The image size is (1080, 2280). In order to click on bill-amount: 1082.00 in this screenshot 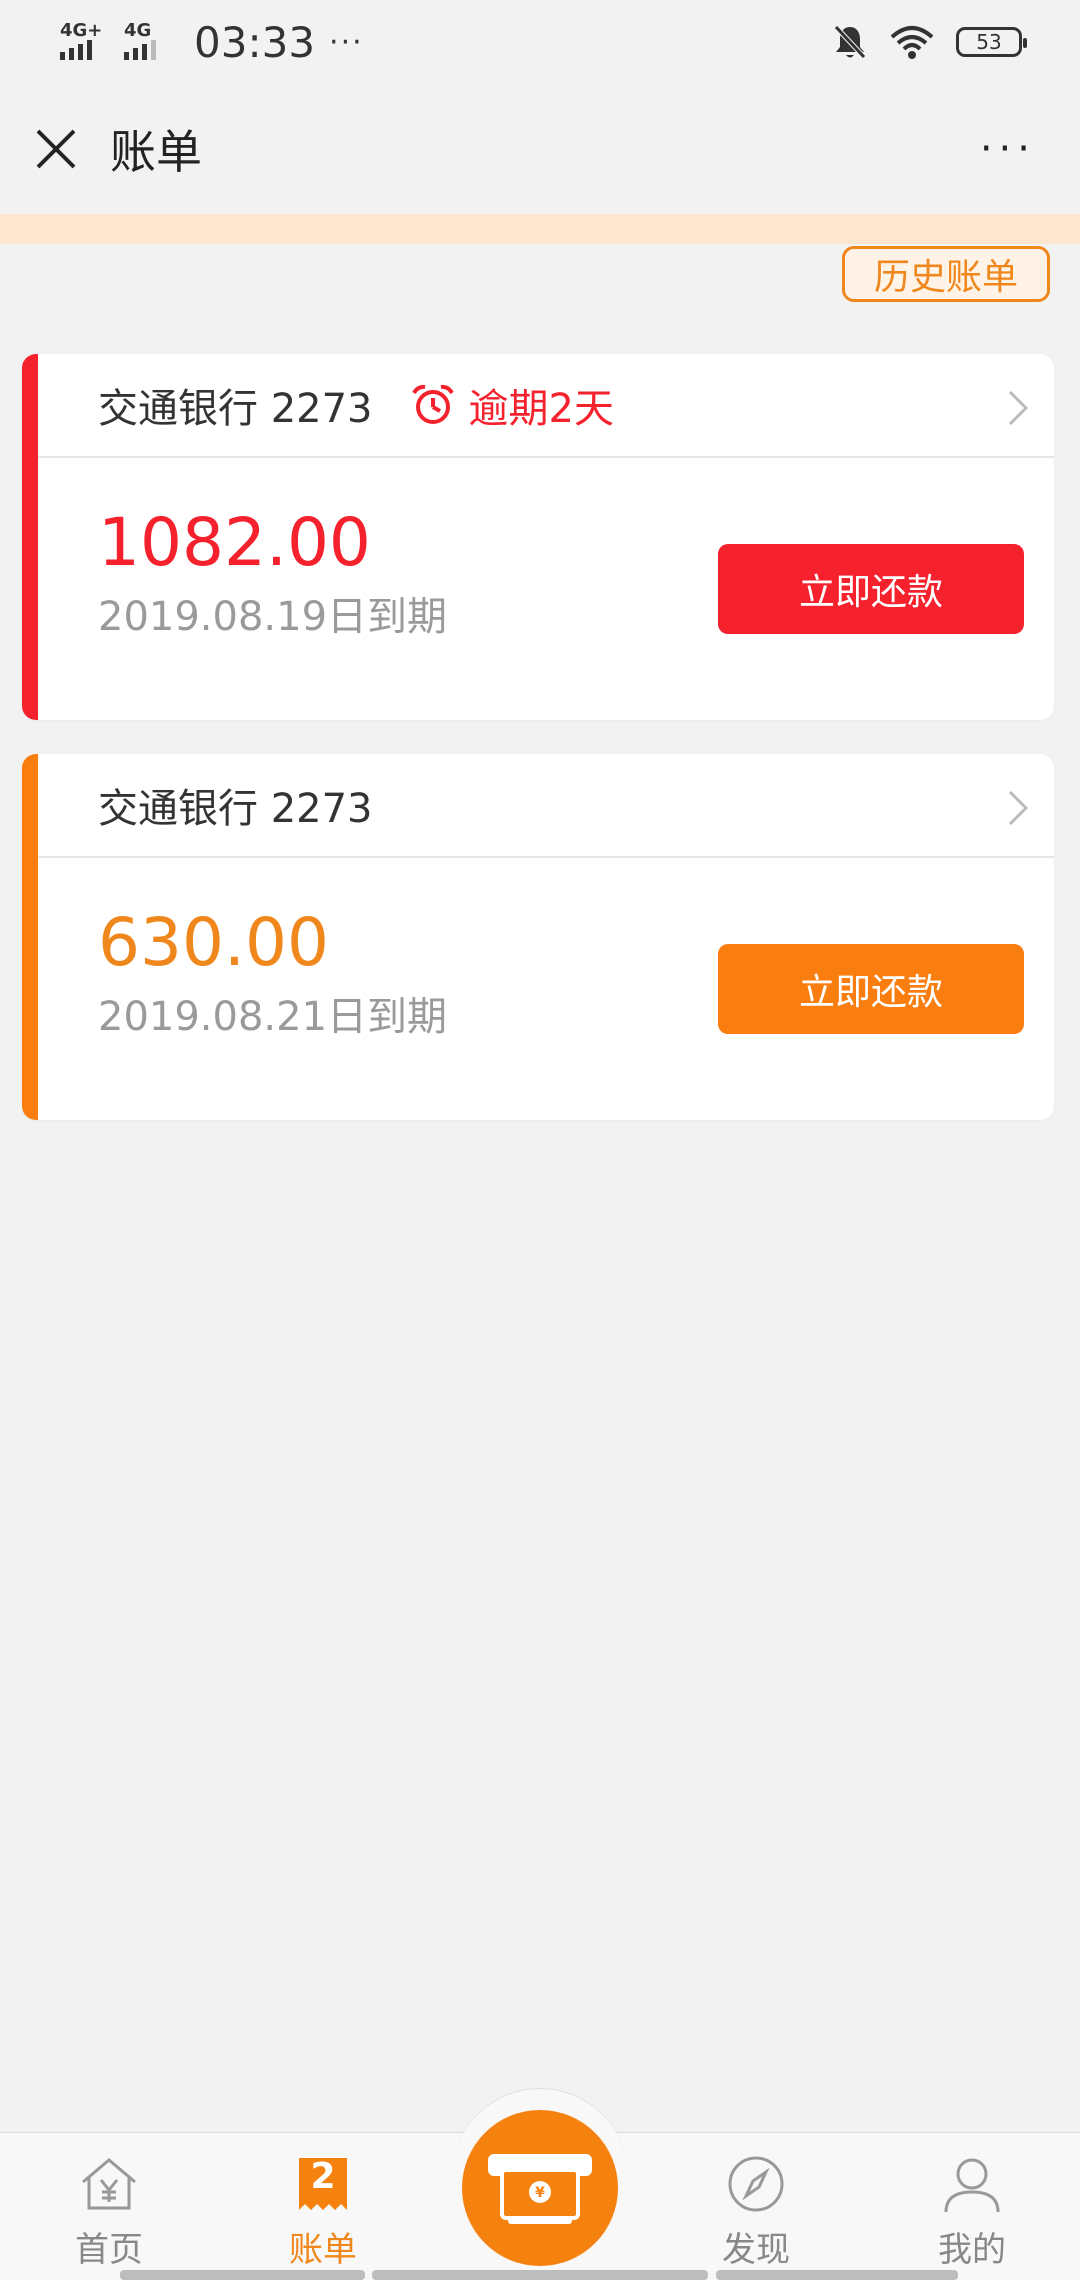, I will do `click(234, 542)`.